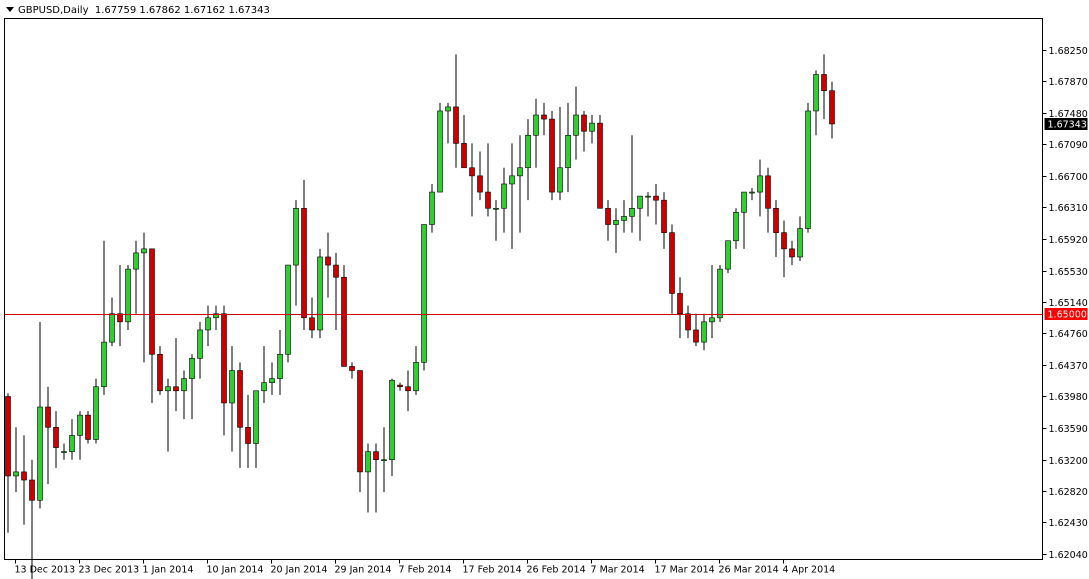  What do you see at coordinates (1068, 177) in the screenshot?
I see `y-tick-label: 1.66700` at bounding box center [1068, 177].